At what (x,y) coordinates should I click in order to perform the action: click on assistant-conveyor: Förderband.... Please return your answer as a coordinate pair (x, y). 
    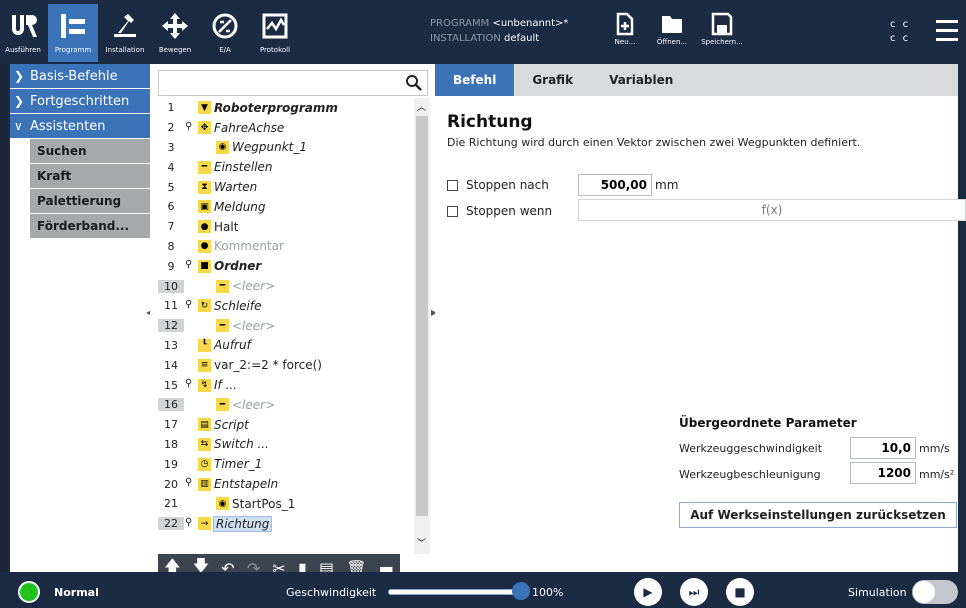
    Looking at the image, I should click on (90, 226).